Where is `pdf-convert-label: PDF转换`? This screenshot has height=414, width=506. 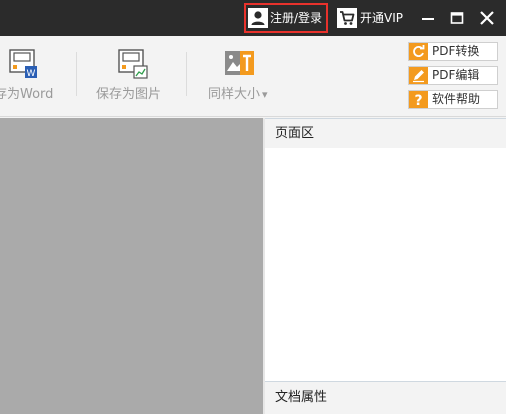
pdf-convert-label: PDF转换 is located at coordinates (456, 51).